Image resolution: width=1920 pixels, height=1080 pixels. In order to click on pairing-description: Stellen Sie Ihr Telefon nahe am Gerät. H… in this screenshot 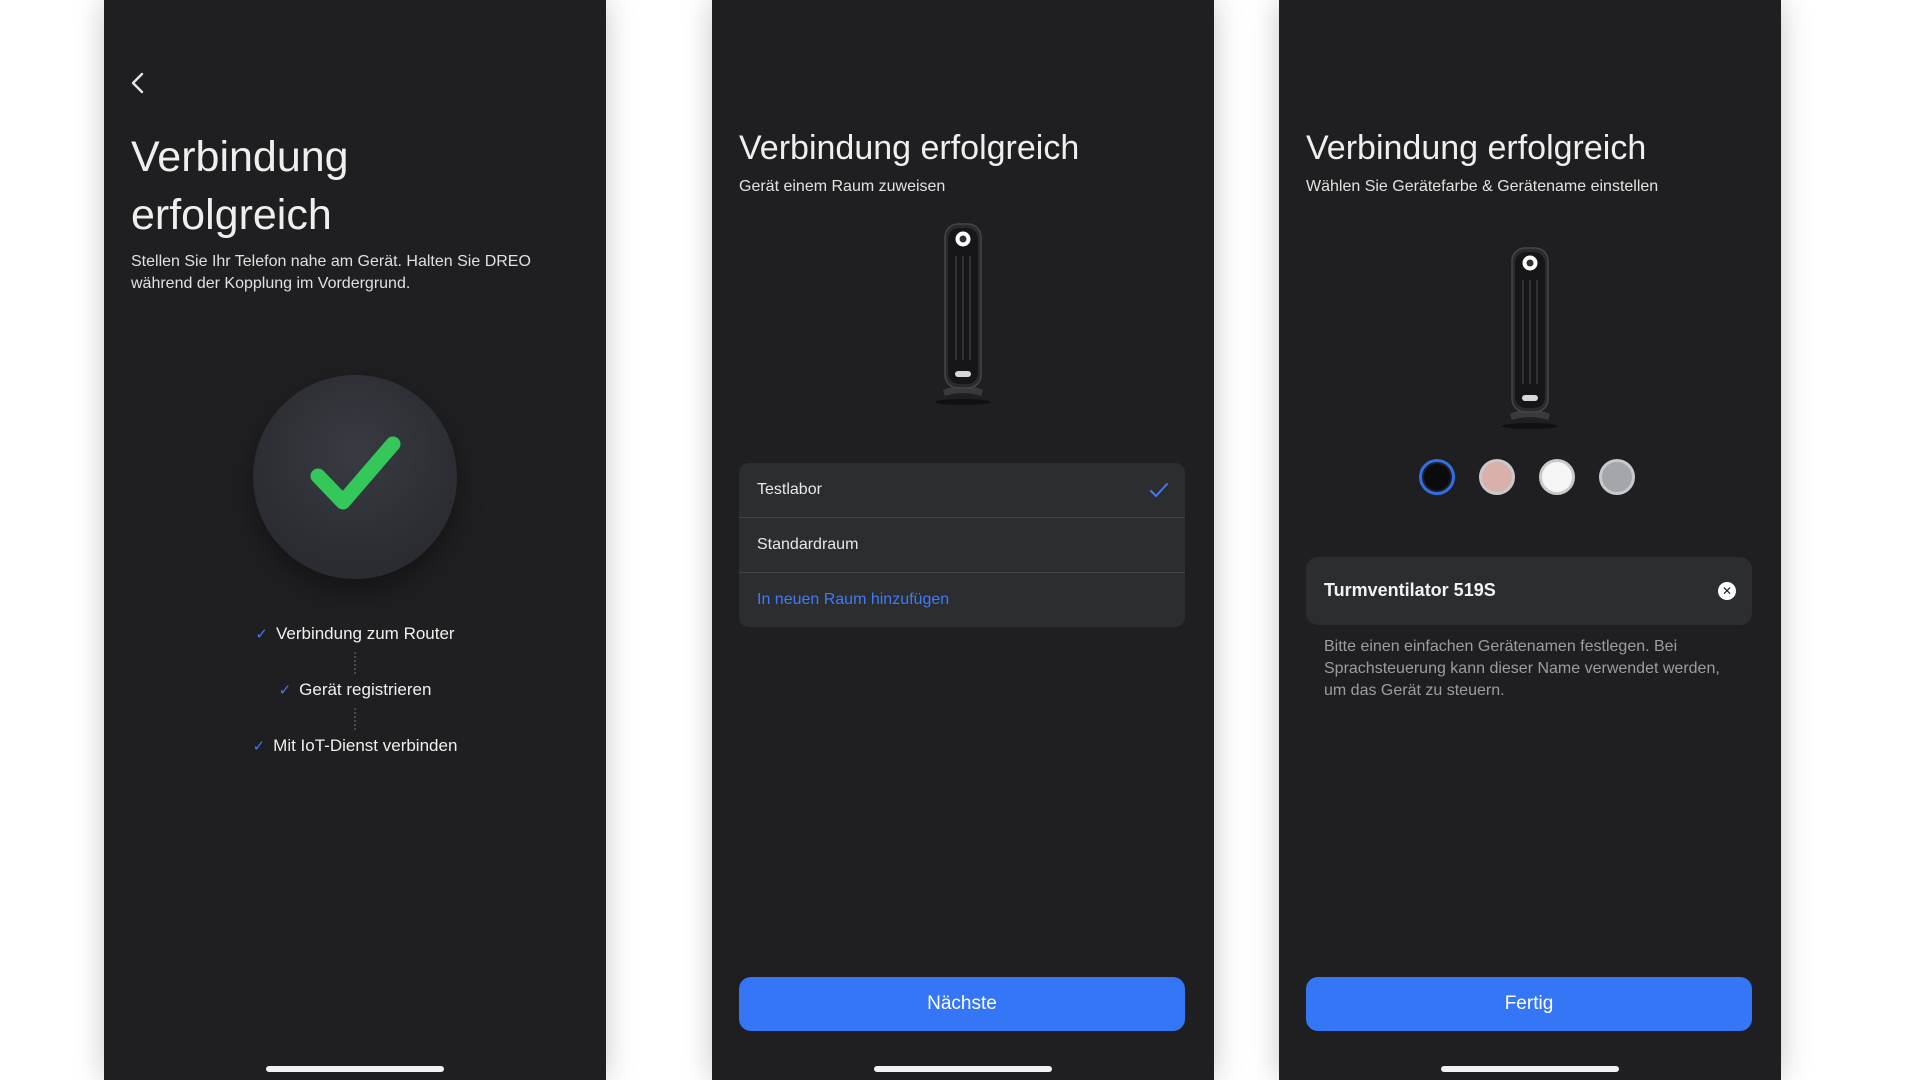, I will do `click(331, 272)`.